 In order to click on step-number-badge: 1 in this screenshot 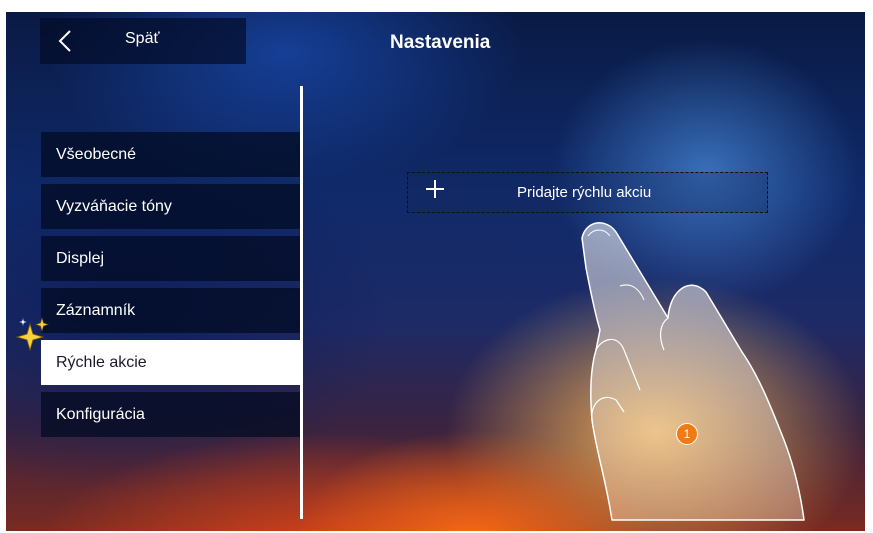, I will do `click(687, 434)`.